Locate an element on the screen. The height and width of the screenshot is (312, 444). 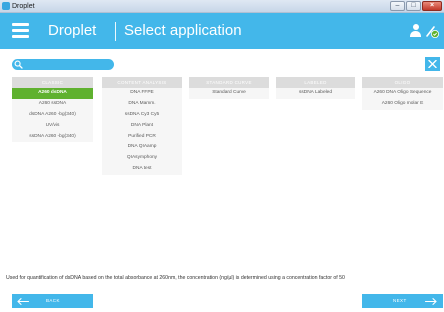
maximize-icon: □ is located at coordinates (413, 5).